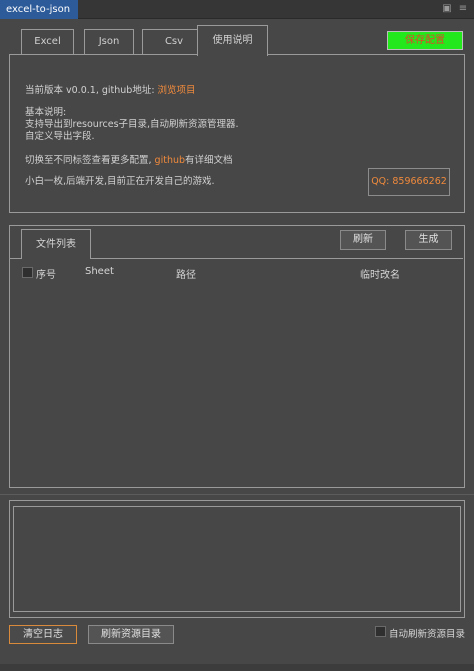 This screenshot has height=671, width=474. Describe the element at coordinates (186, 275) in the screenshot. I see `column-header-path: 路径` at that location.